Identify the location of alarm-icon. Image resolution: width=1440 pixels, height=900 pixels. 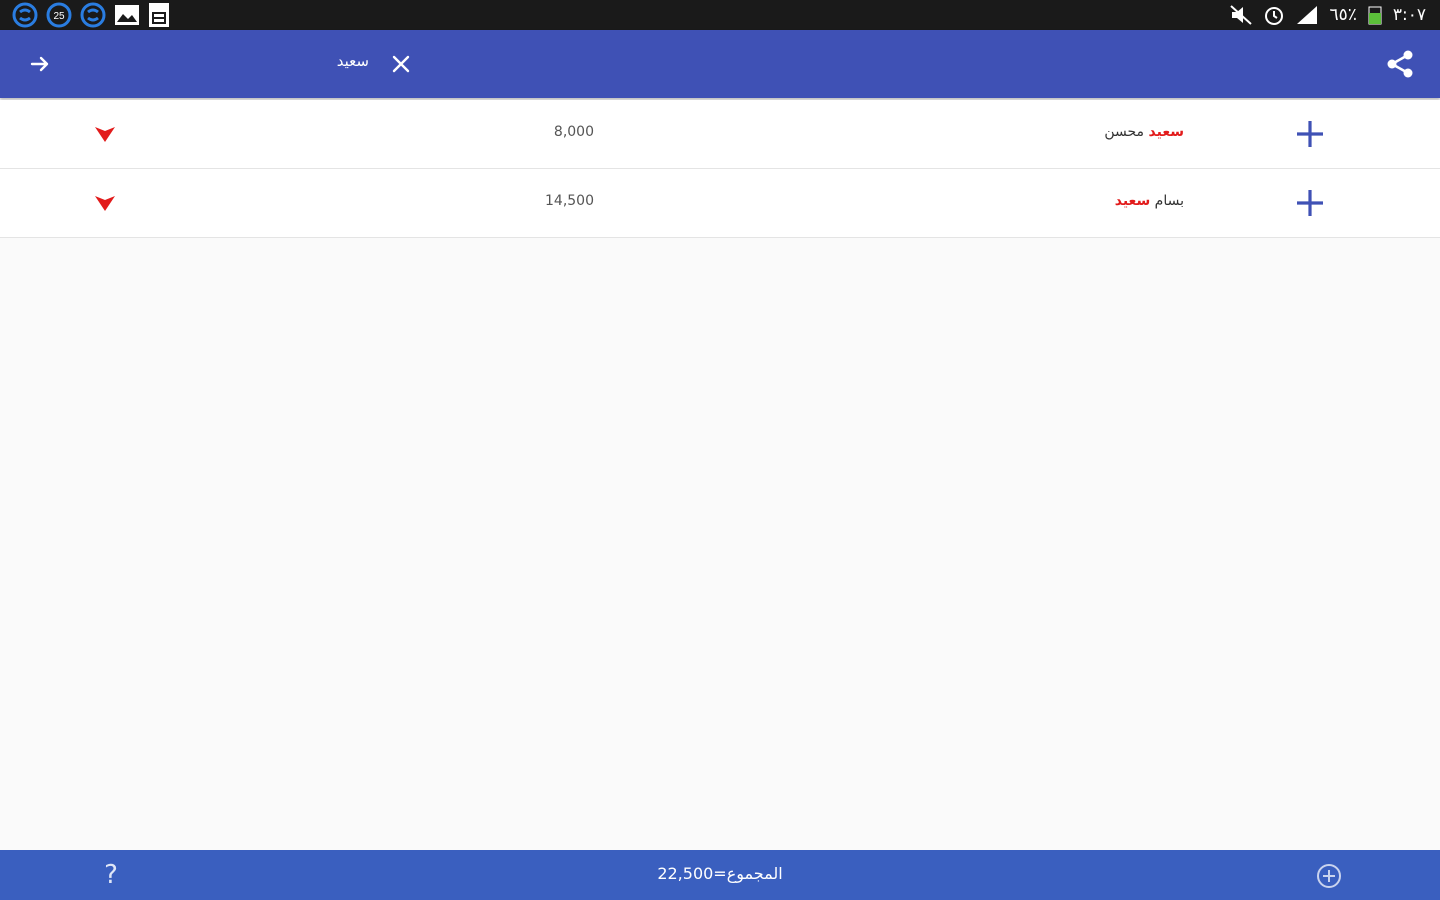
(1274, 15).